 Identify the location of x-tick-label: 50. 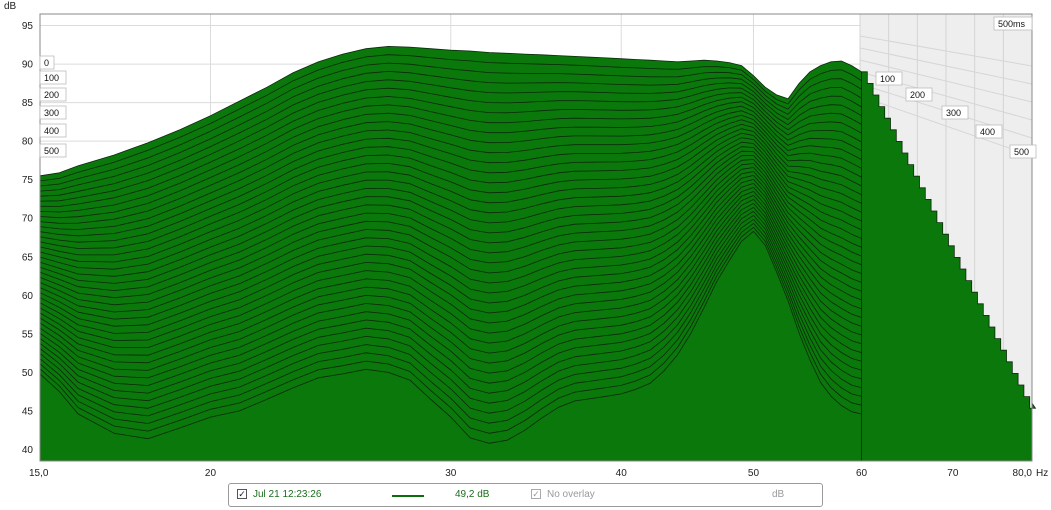
(754, 473).